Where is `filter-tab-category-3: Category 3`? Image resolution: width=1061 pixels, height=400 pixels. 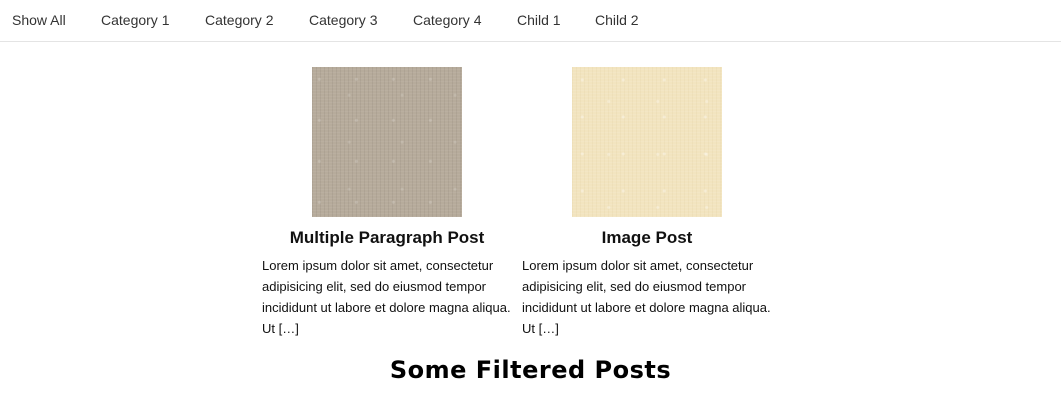
filter-tab-category-3: Category 3 is located at coordinates (343, 20).